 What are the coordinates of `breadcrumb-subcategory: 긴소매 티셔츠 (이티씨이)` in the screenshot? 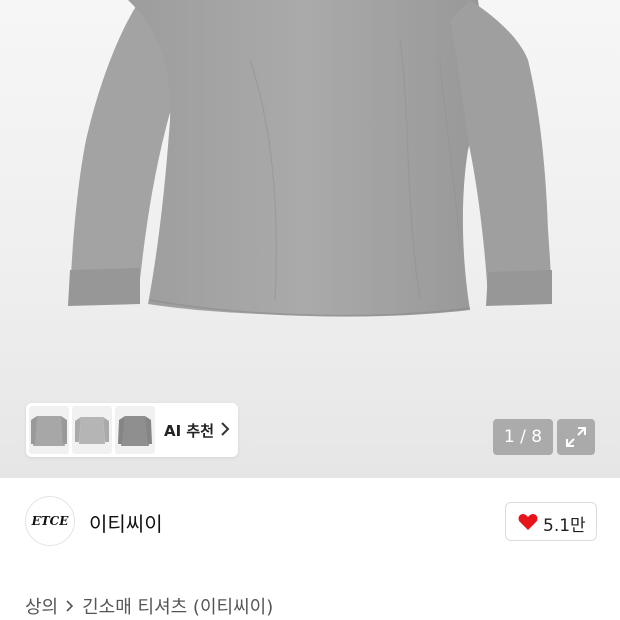 It's located at (177, 606).